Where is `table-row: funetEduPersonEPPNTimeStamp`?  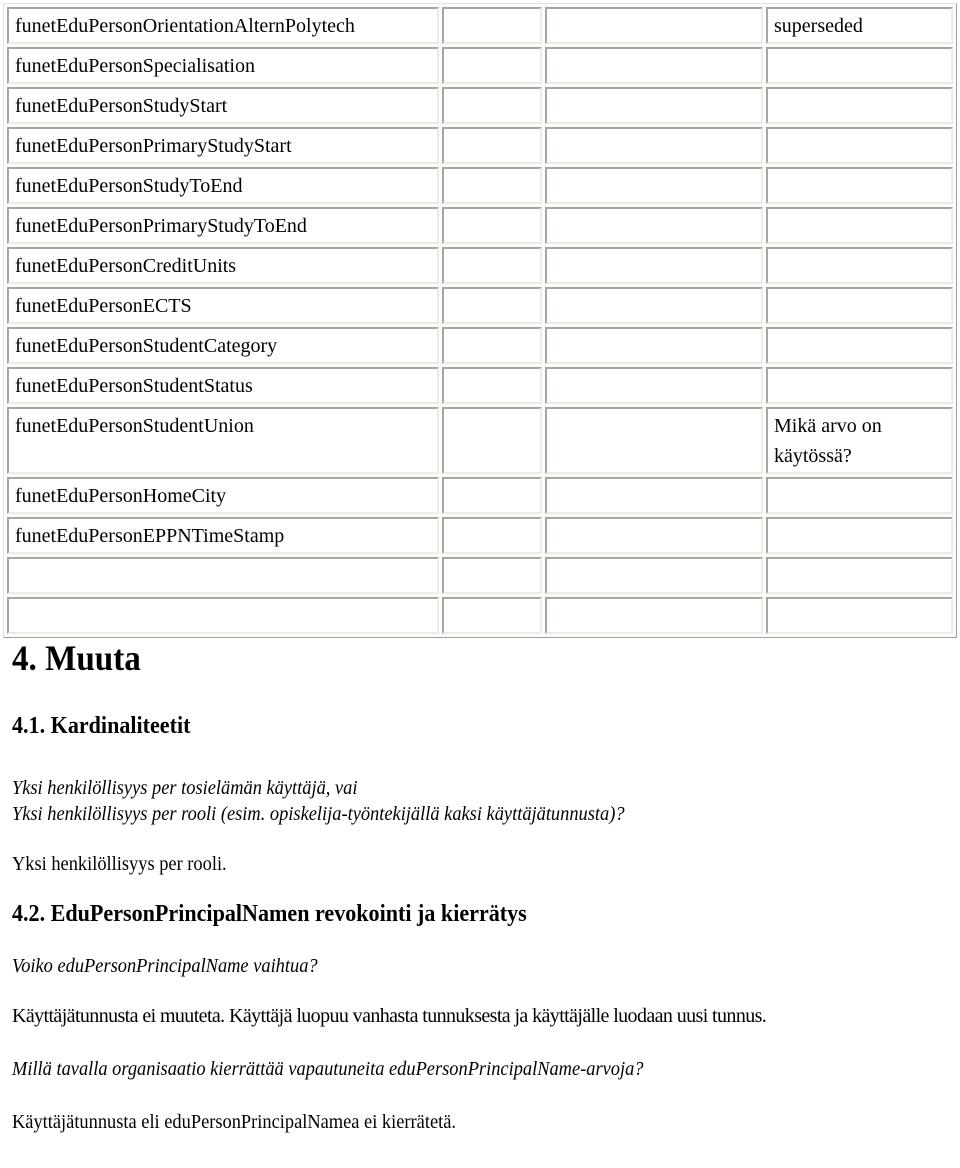 table-row: funetEduPersonEPPNTimeStamp is located at coordinates (480, 535).